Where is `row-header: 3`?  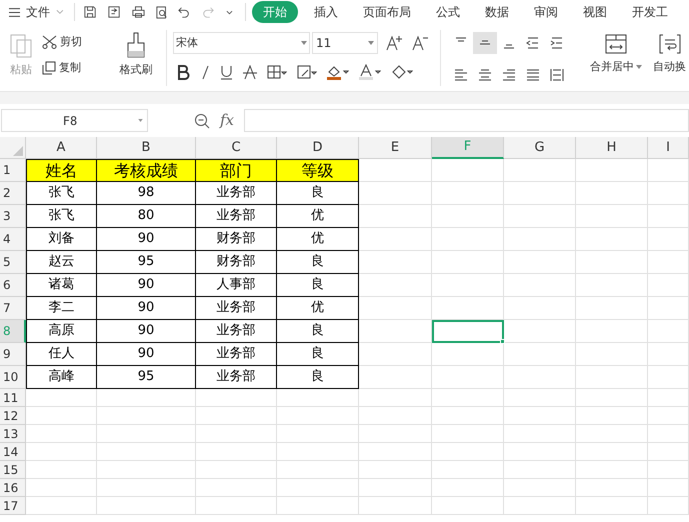
row-header: 3 is located at coordinates (13, 216).